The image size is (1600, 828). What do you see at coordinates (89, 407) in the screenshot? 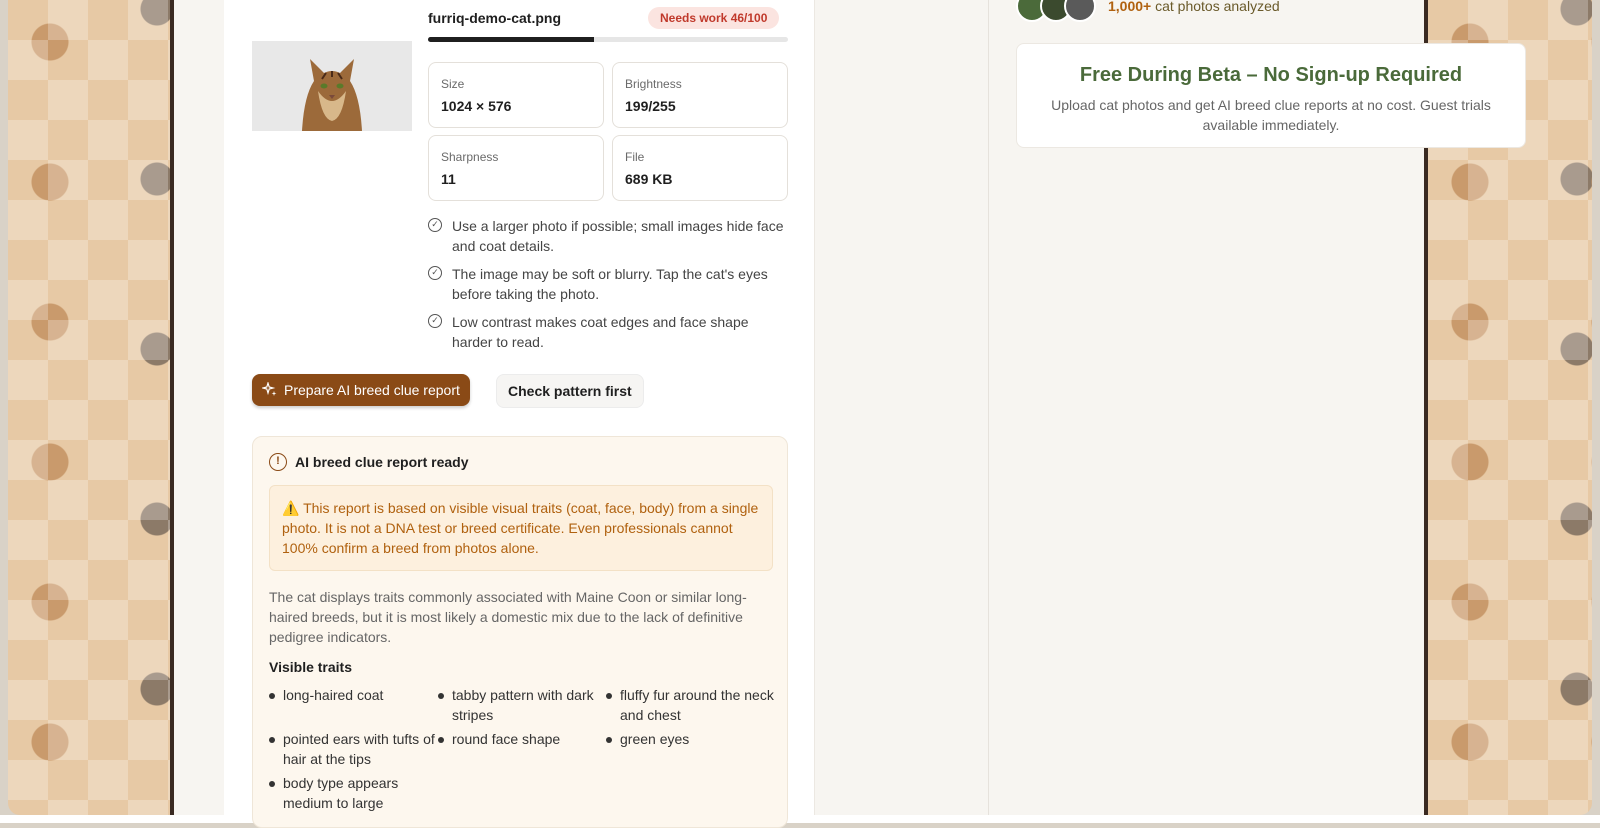
I see `decorative-cat-pattern-left` at bounding box center [89, 407].